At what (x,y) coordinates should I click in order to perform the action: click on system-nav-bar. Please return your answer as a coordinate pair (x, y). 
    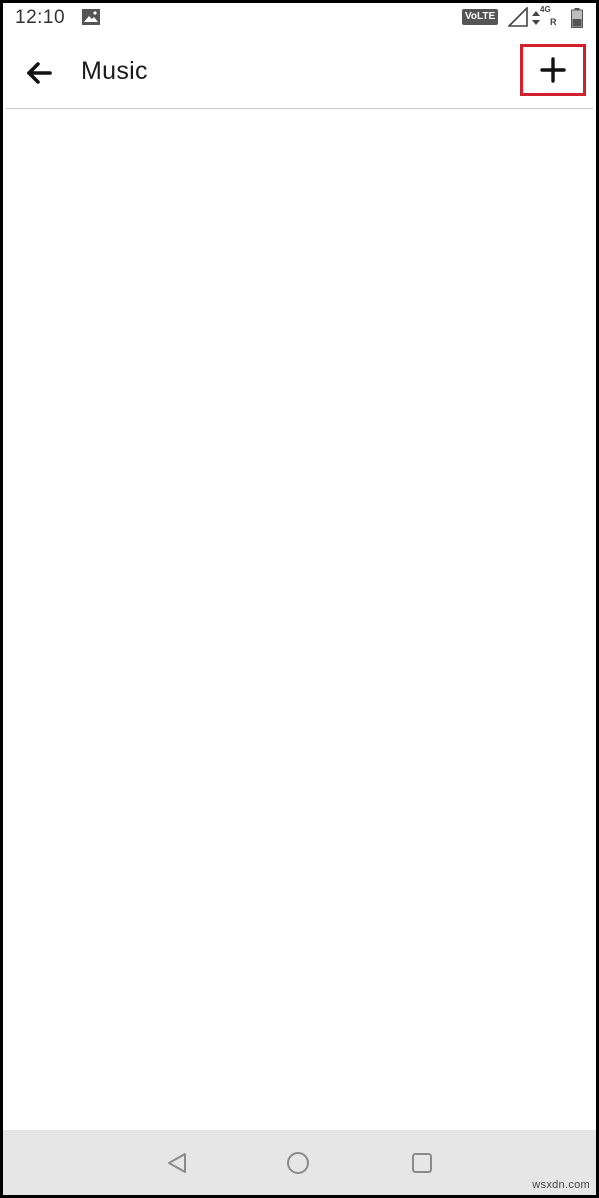
    Looking at the image, I should click on (299, 1162).